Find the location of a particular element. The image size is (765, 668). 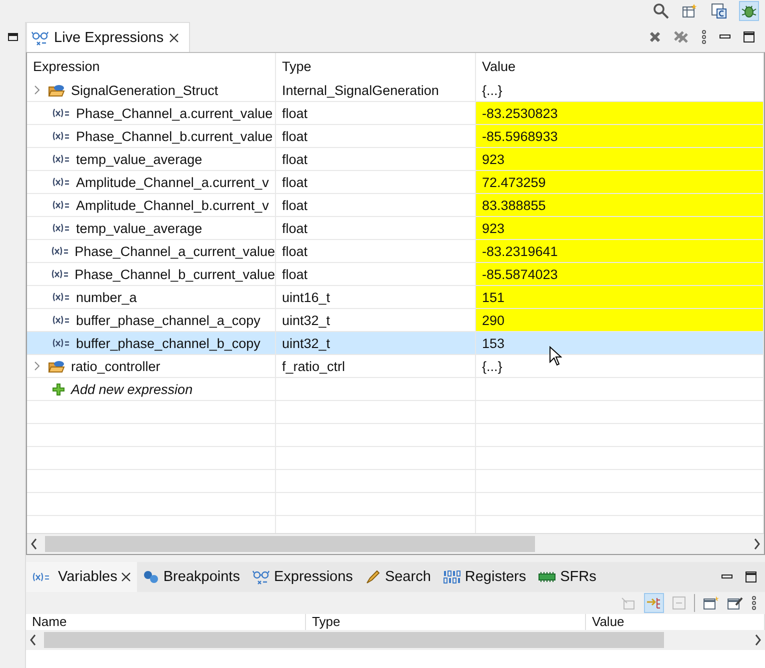

expression-cell: Amplitude_Channel_a.current_v is located at coordinates (172, 182).